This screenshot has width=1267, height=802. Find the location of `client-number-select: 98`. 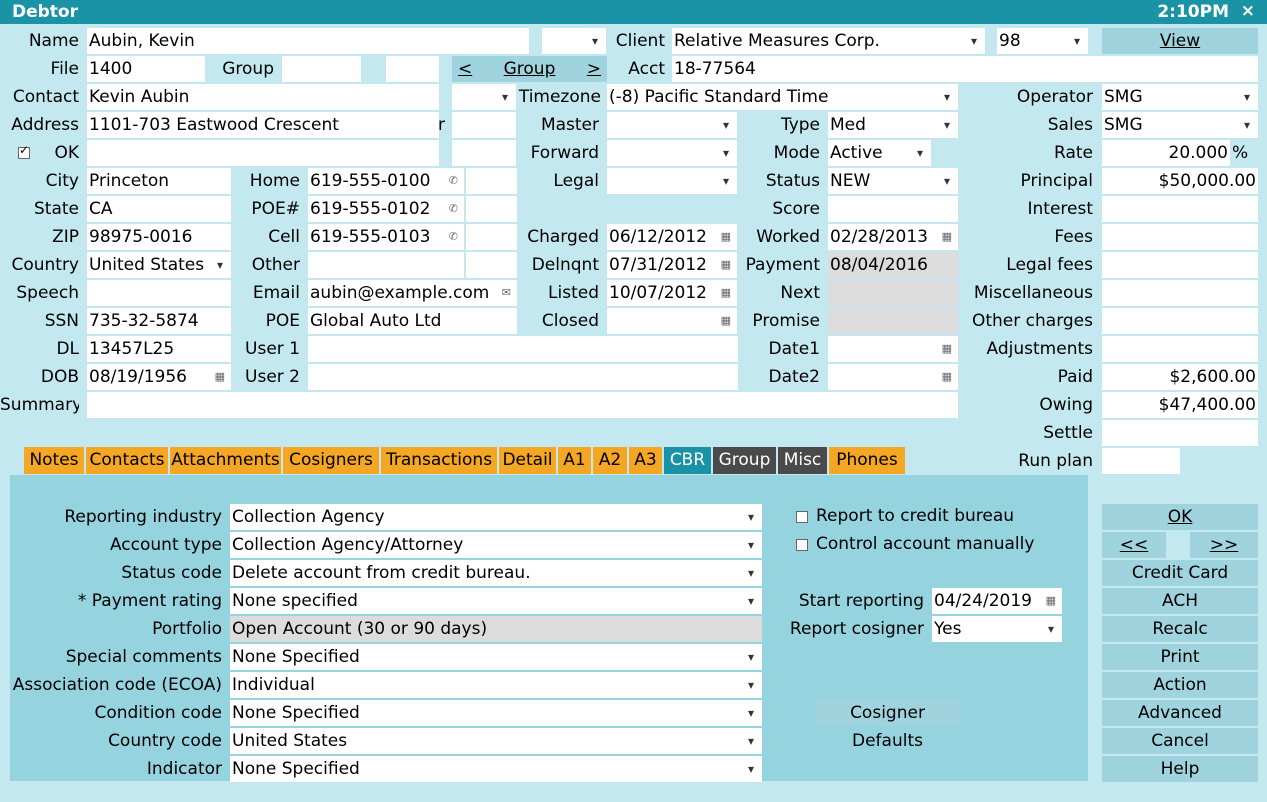

client-number-select: 98 is located at coordinates (1042, 41).